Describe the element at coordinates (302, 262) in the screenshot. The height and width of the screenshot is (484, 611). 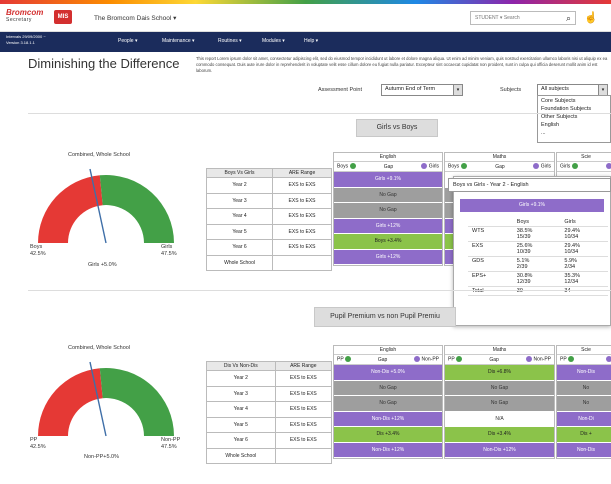
I see `range-cell` at that location.